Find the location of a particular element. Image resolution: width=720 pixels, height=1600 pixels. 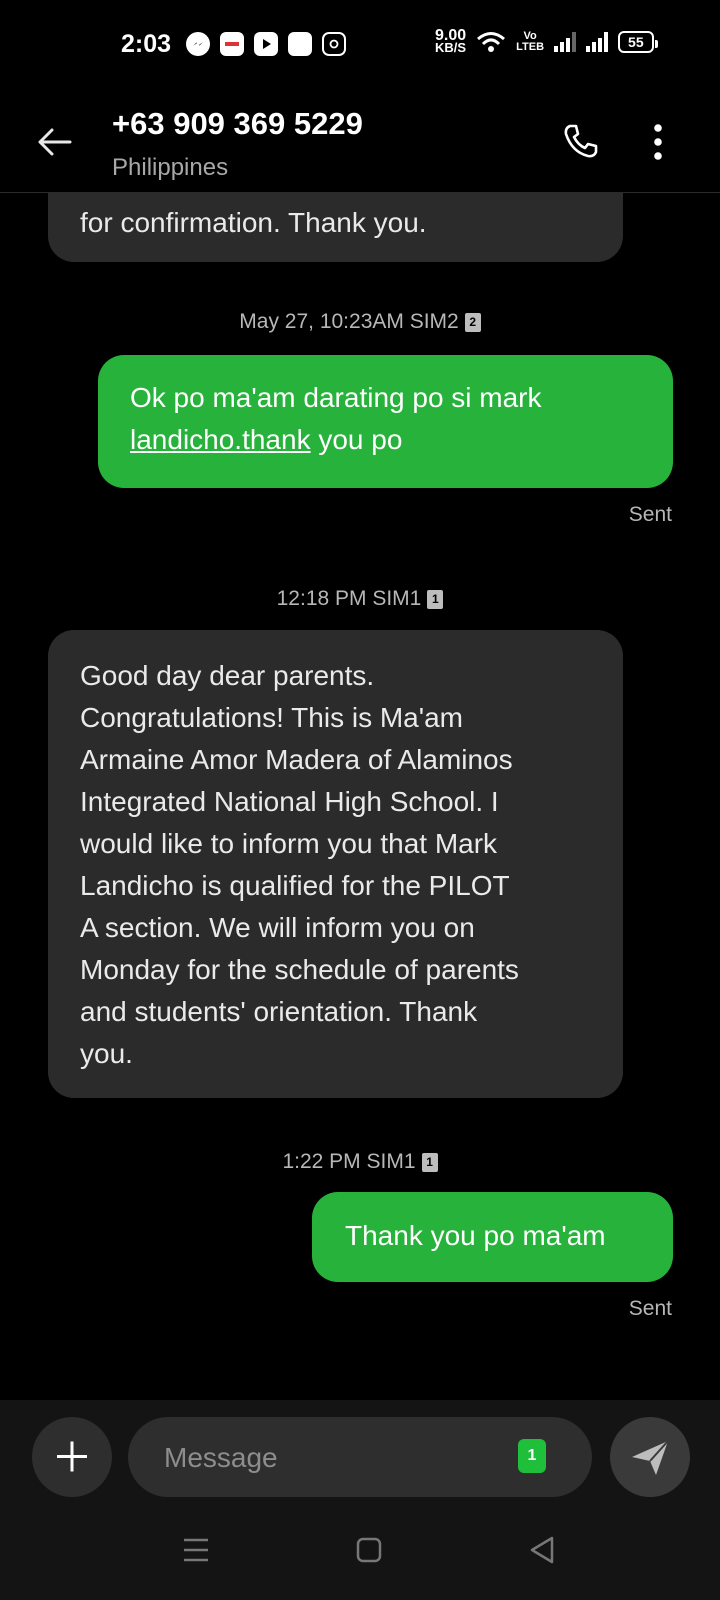

message-line: Integrated National High School. I is located at coordinates (289, 801).